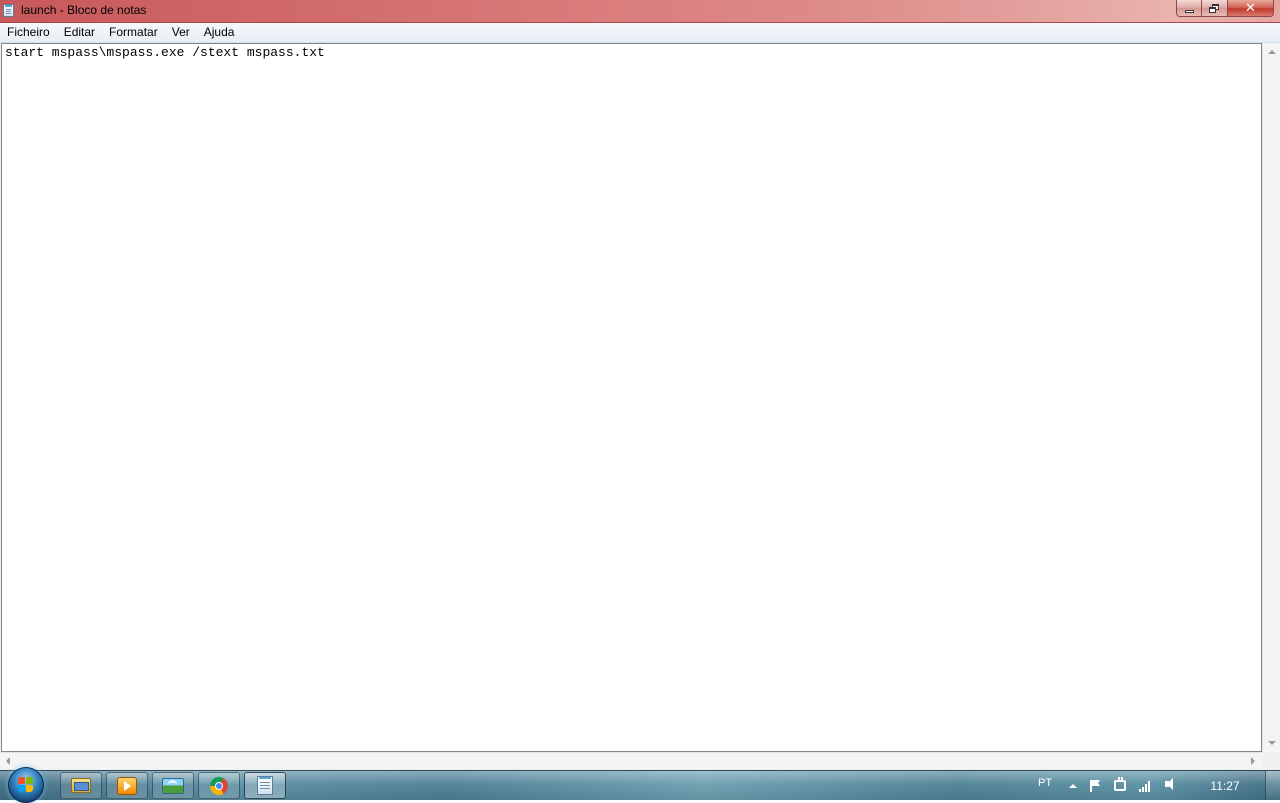 The width and height of the screenshot is (1280, 803). Describe the element at coordinates (1045, 783) in the screenshot. I see `language-indicator: PT` at that location.